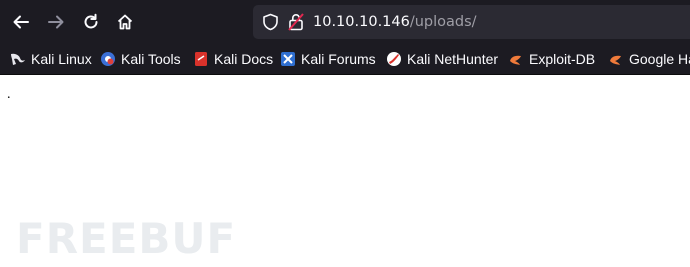 This screenshot has height=267, width=690. I want to click on bookmark-label: Kali Linux, so click(61, 59).